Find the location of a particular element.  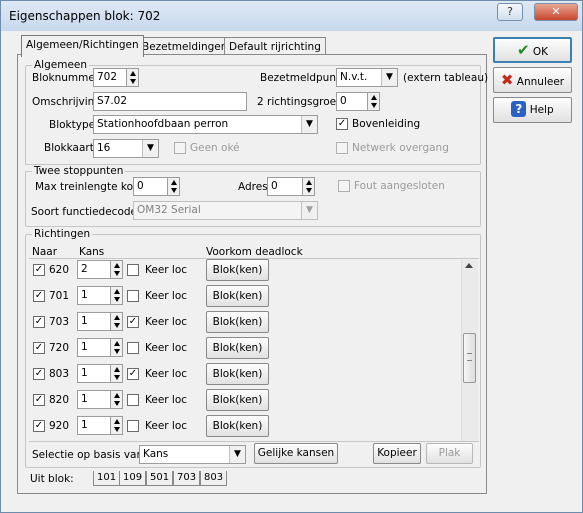

uit-blok-tab: 109 is located at coordinates (133, 478).